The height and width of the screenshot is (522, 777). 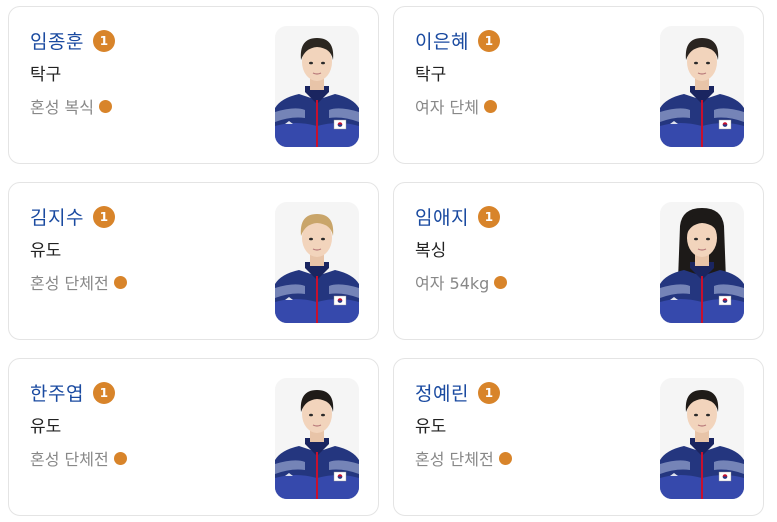 I want to click on name-row: 김지수 1, so click(x=72, y=216).